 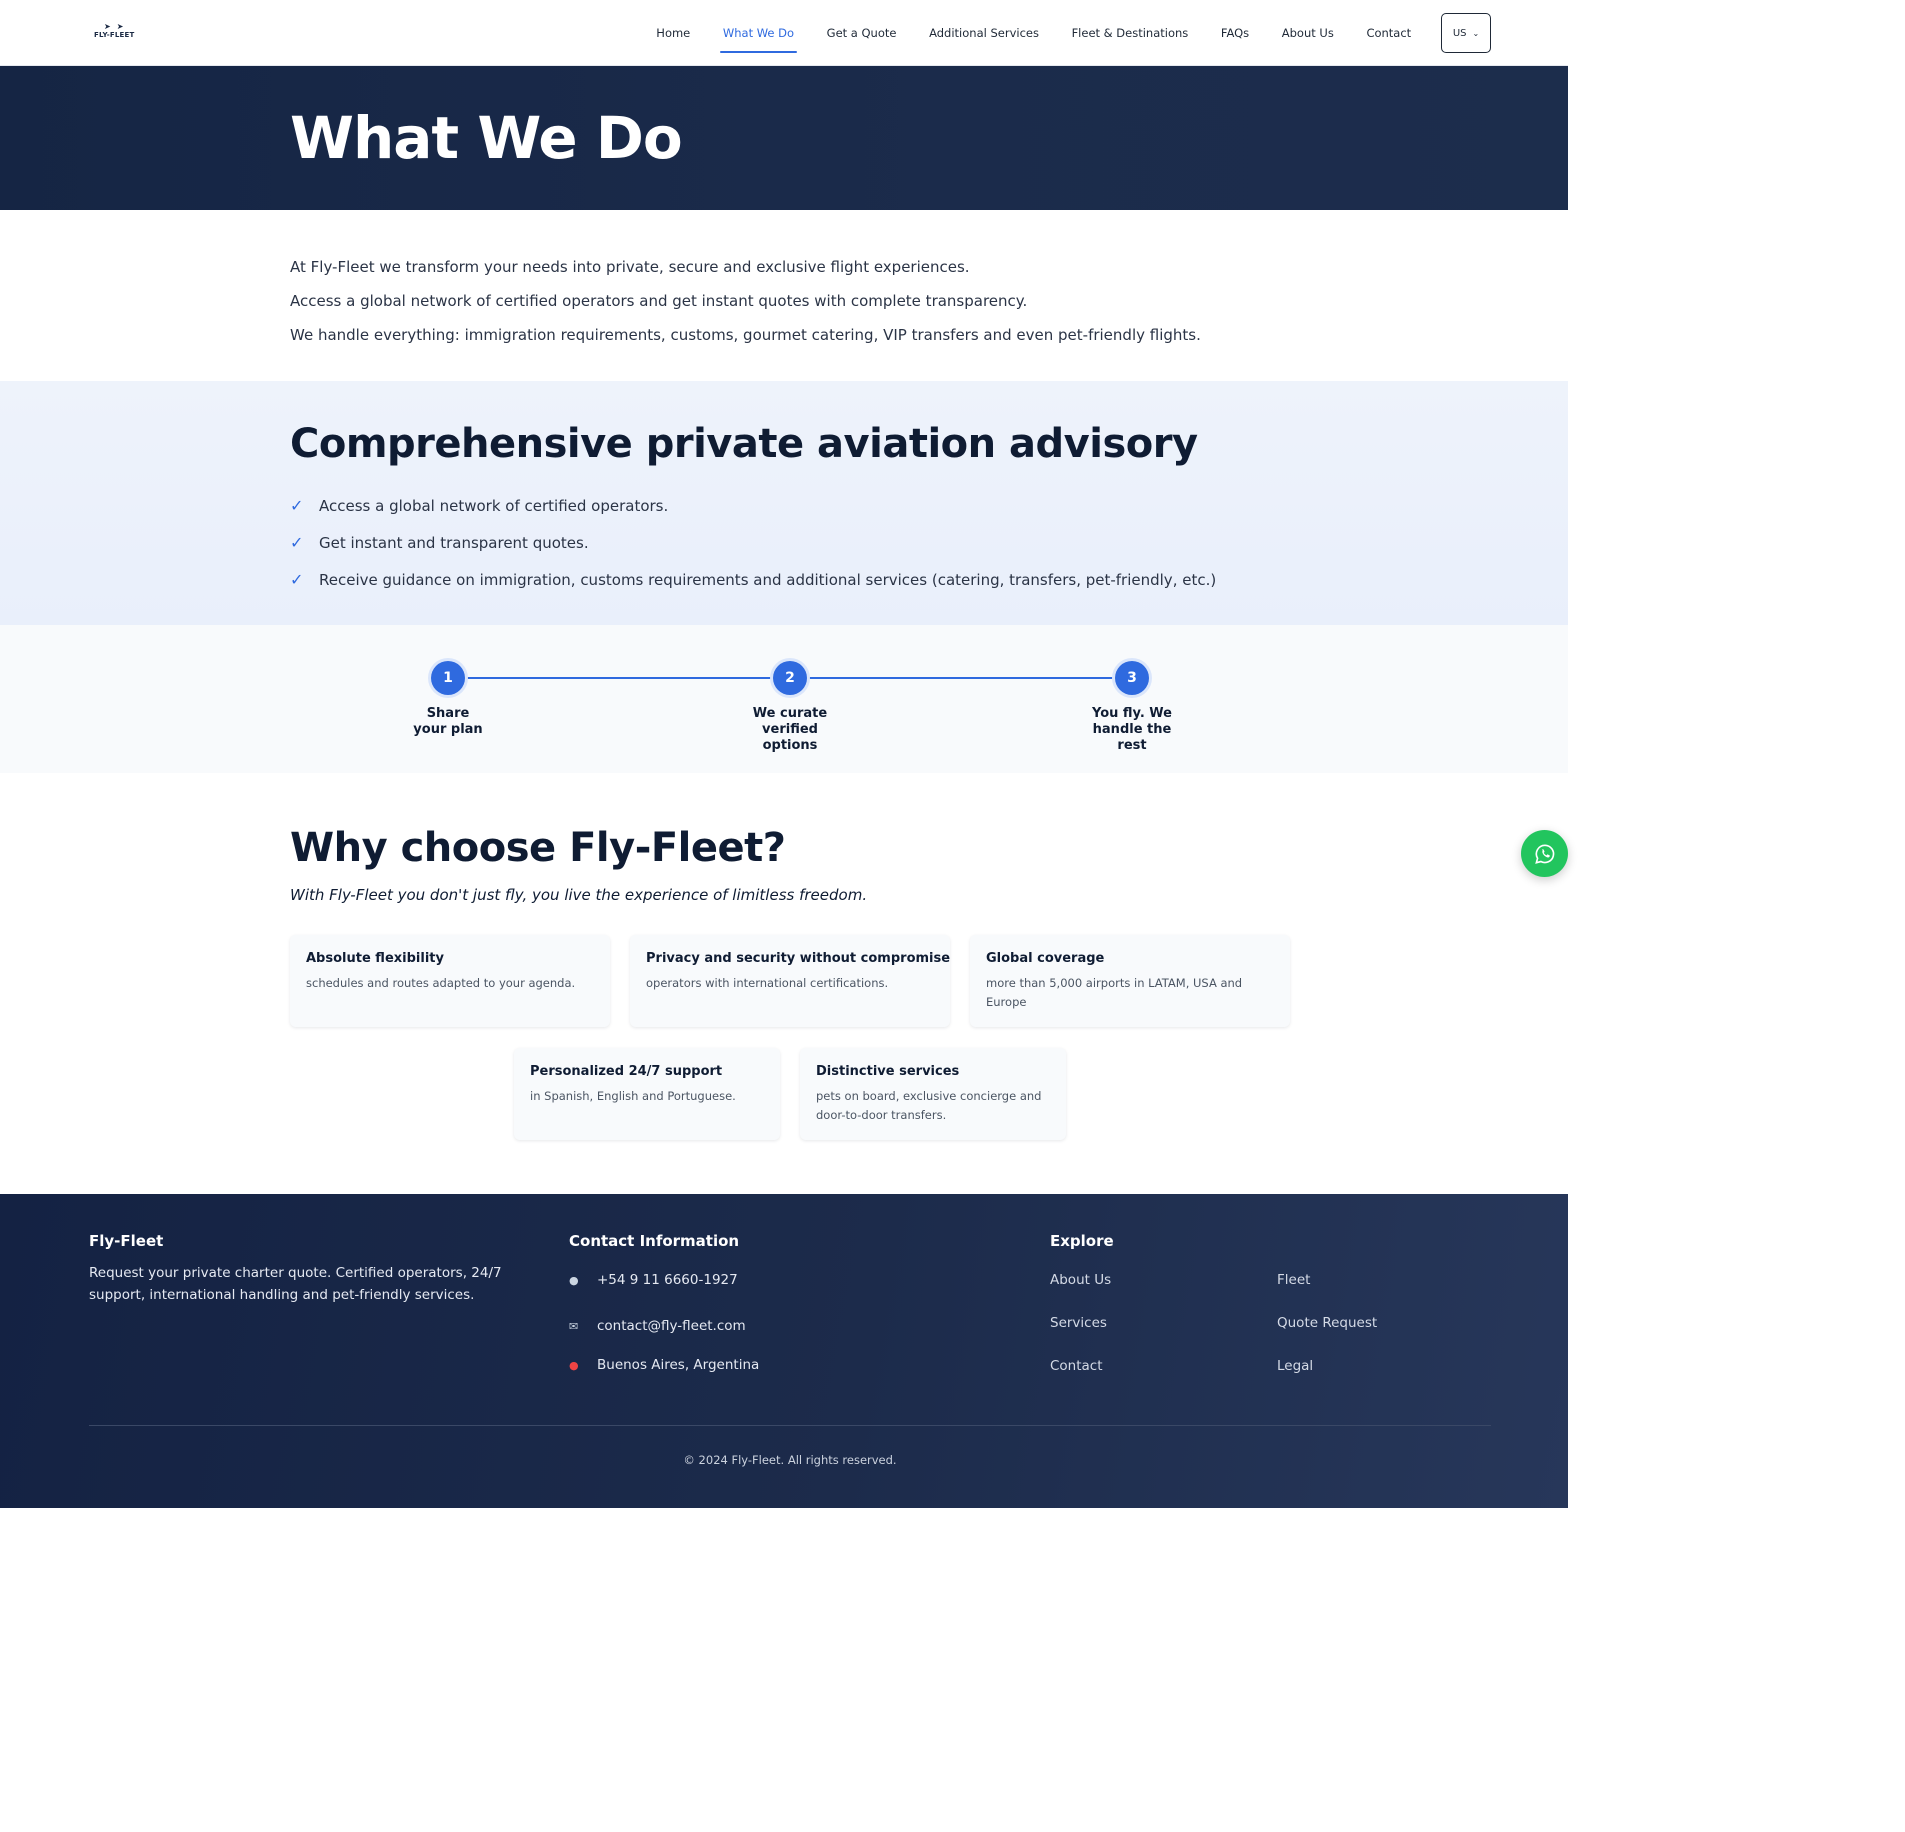 I want to click on nav-additional-services: Additional Services, so click(x=984, y=33).